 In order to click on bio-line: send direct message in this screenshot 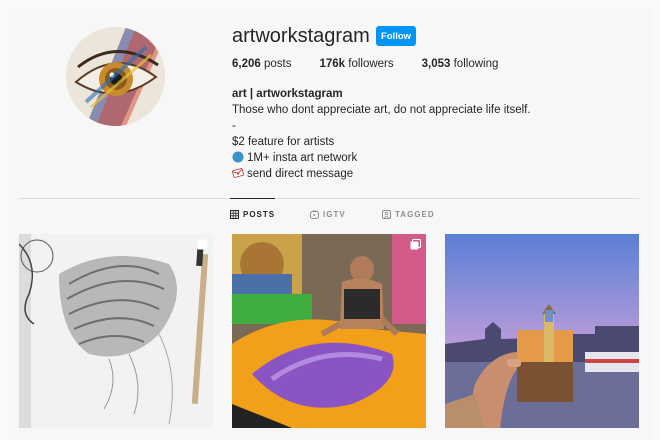, I will do `click(381, 174)`.